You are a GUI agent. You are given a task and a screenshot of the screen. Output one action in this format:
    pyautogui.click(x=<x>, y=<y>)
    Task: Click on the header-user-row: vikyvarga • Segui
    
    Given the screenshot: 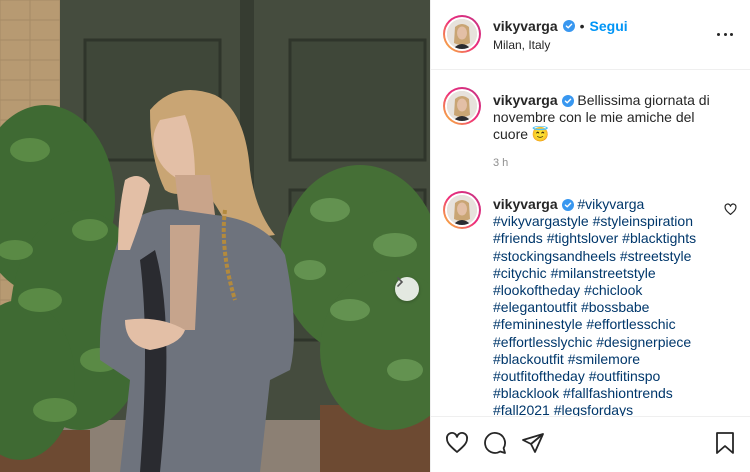 What is the action you would take?
    pyautogui.click(x=560, y=26)
    